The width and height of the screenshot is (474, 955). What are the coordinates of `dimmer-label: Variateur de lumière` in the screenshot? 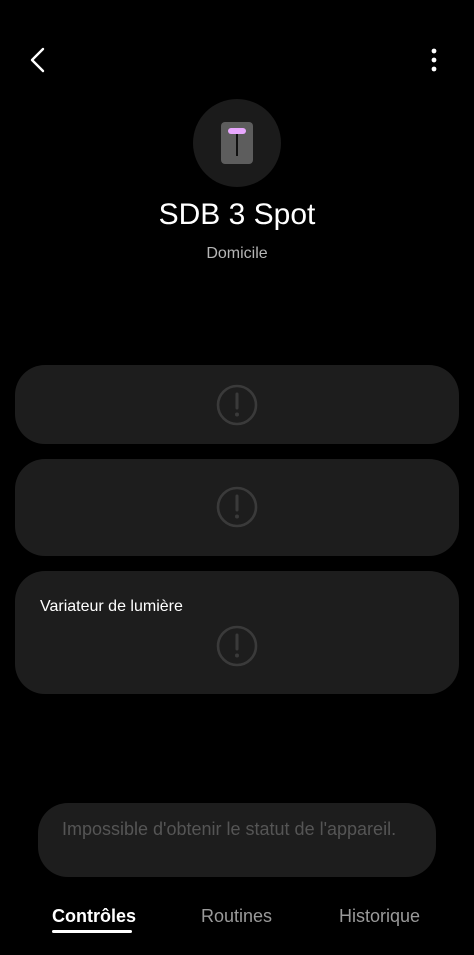 It's located at (111, 606).